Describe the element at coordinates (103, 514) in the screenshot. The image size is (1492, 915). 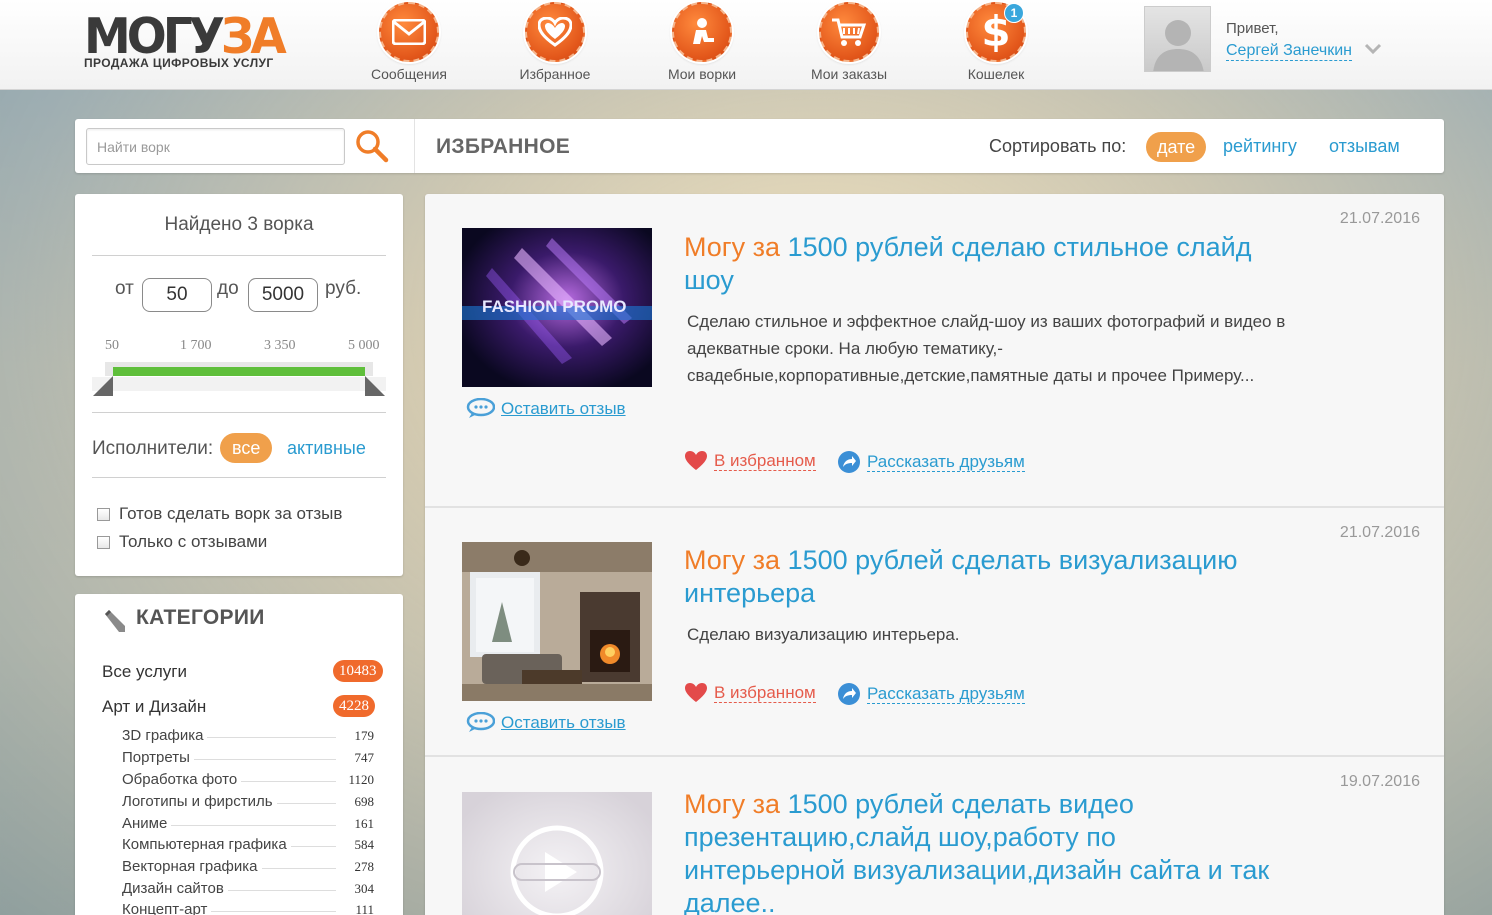
I see `review-checkbox` at that location.